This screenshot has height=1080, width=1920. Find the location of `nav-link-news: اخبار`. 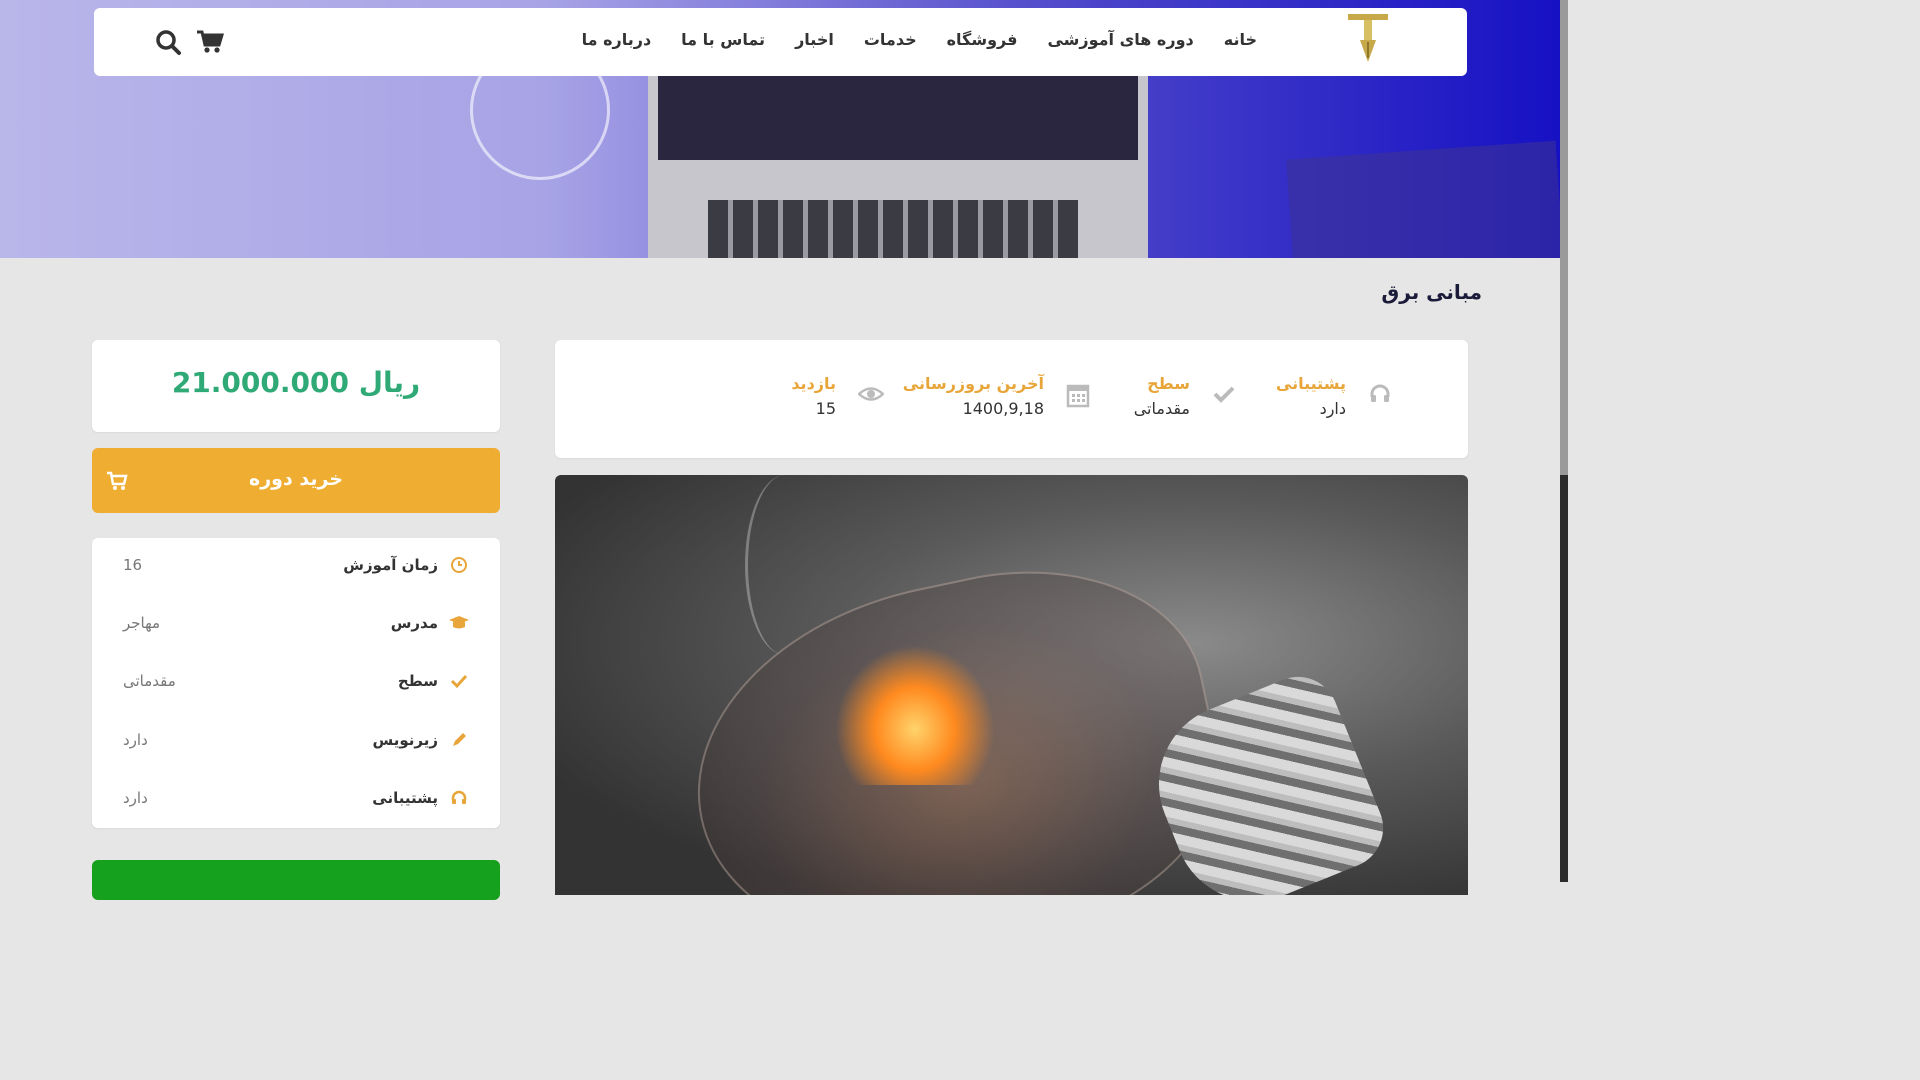

nav-link-news: اخبار is located at coordinates (814, 39).